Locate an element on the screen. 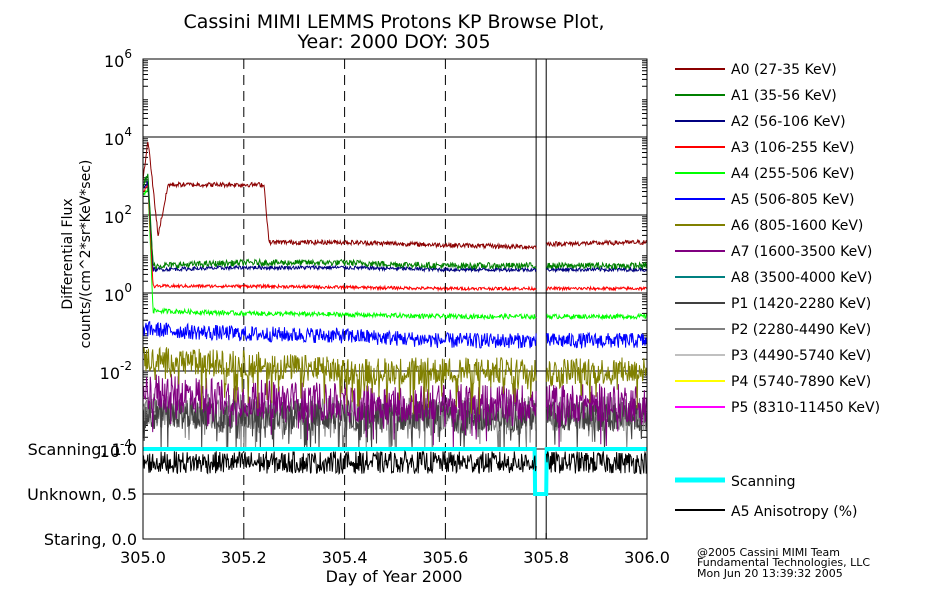 Image resolution: width=950 pixels, height=600 pixels. credit-line-3: Mon Jun 20 13:39:32 2005 is located at coordinates (770, 573).